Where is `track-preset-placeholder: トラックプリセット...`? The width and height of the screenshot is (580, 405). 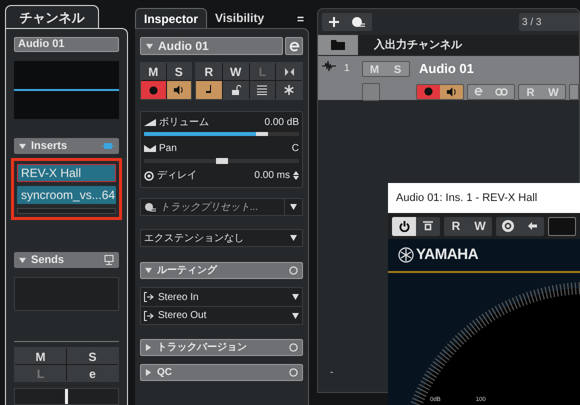
track-preset-placeholder: トラックプリセット... is located at coordinates (210, 207).